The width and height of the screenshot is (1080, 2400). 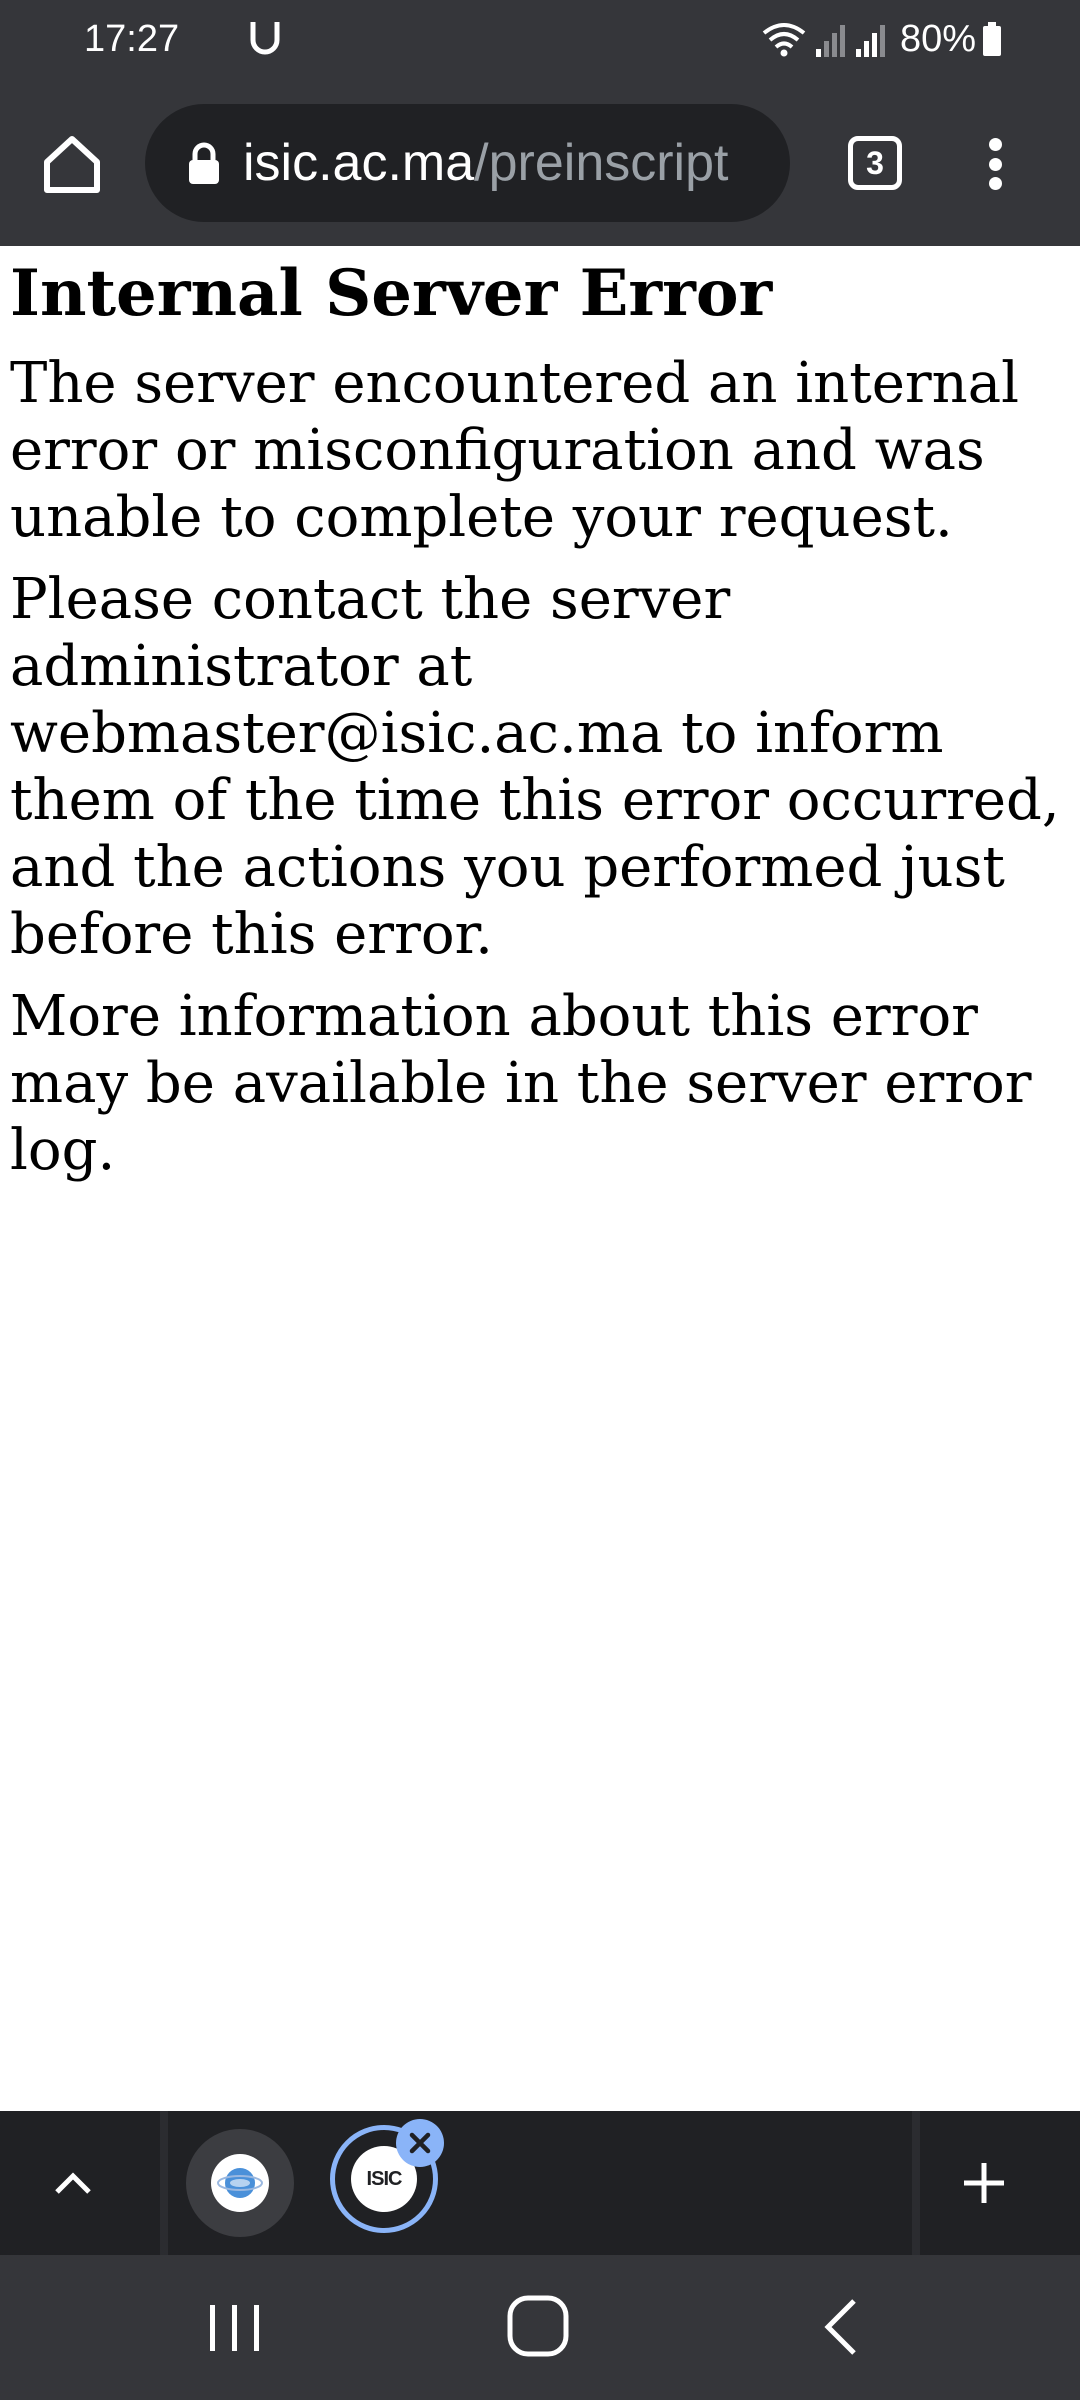 I want to click on system-nav-bar, so click(x=540, y=2327).